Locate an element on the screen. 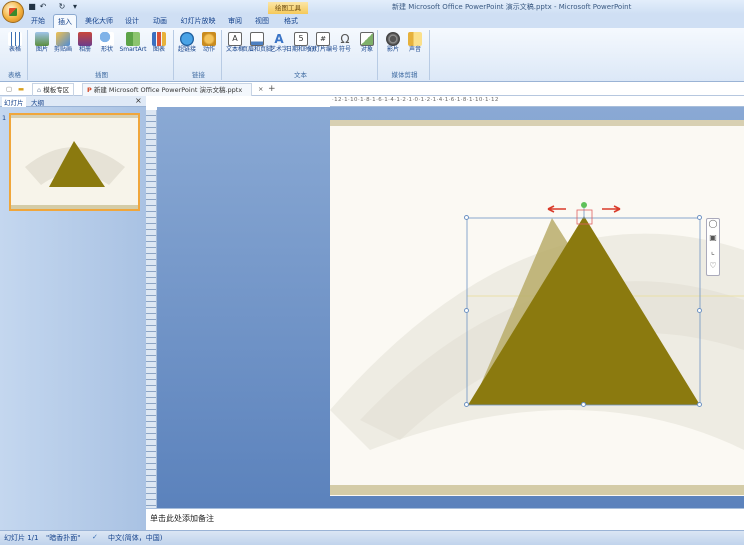 This screenshot has height=545, width=744. tab-slideshow: 幻灯片放映 is located at coordinates (198, 21).